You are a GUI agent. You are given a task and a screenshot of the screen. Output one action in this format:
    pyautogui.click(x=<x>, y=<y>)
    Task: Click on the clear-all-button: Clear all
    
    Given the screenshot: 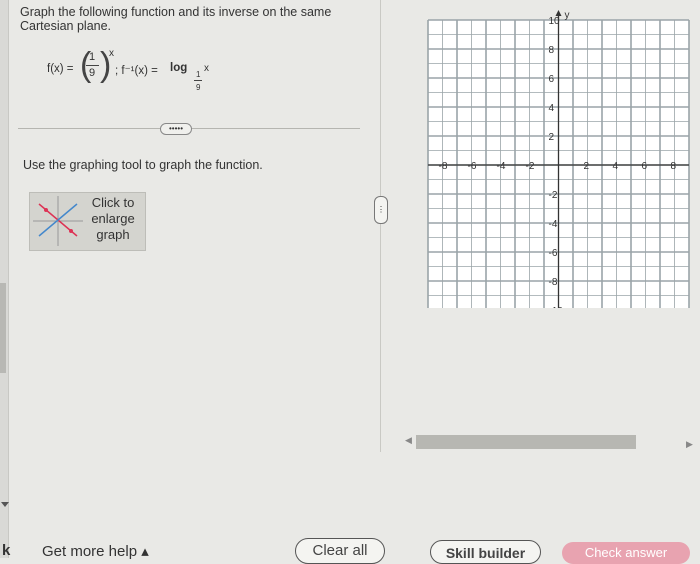 What is the action you would take?
    pyautogui.click(x=340, y=551)
    